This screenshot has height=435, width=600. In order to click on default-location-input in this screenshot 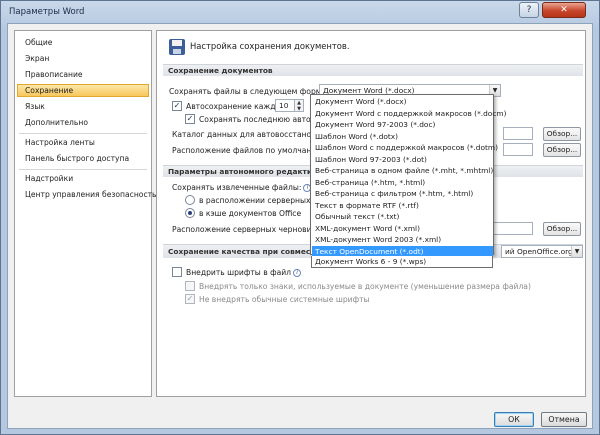, I will do `click(518, 149)`.